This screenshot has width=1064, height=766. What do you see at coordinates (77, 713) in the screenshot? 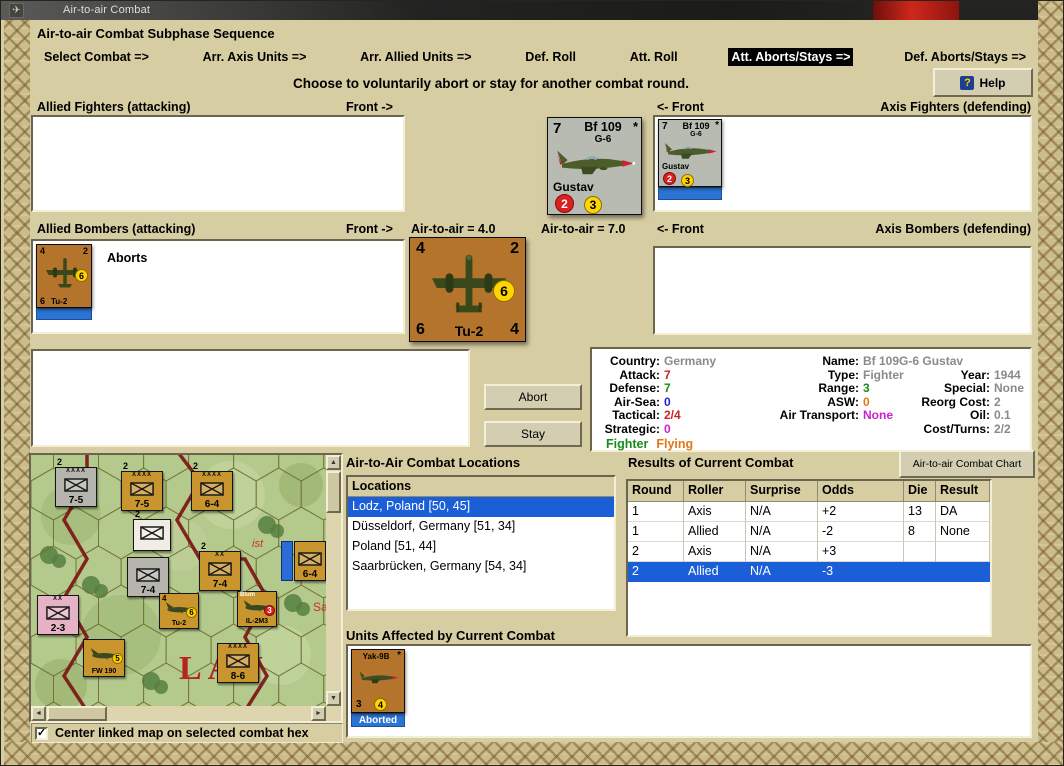
I see `map-hscroll-thumb` at bounding box center [77, 713].